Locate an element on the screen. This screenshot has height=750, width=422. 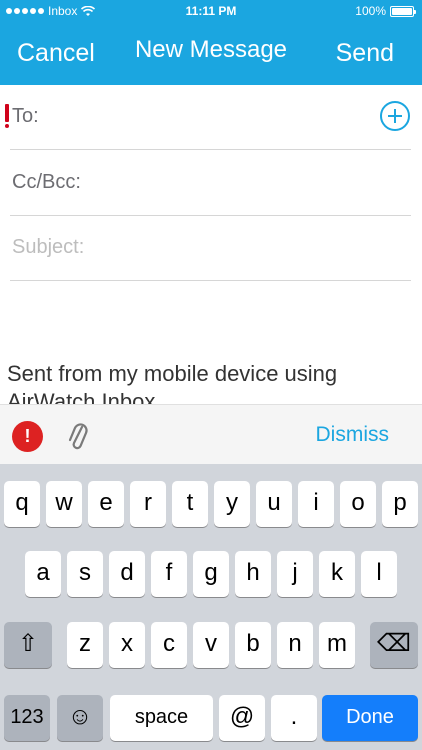
key-f: f is located at coordinates (169, 574).